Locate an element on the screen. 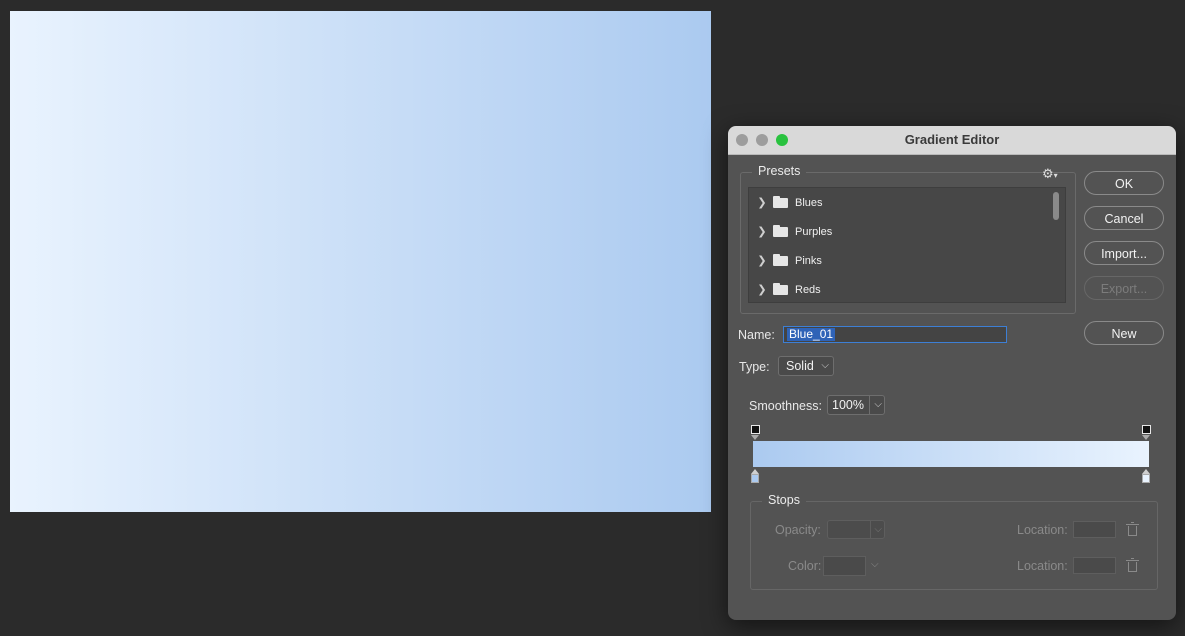 The image size is (1185, 636). preset-folder-label: Pinks is located at coordinates (808, 260).